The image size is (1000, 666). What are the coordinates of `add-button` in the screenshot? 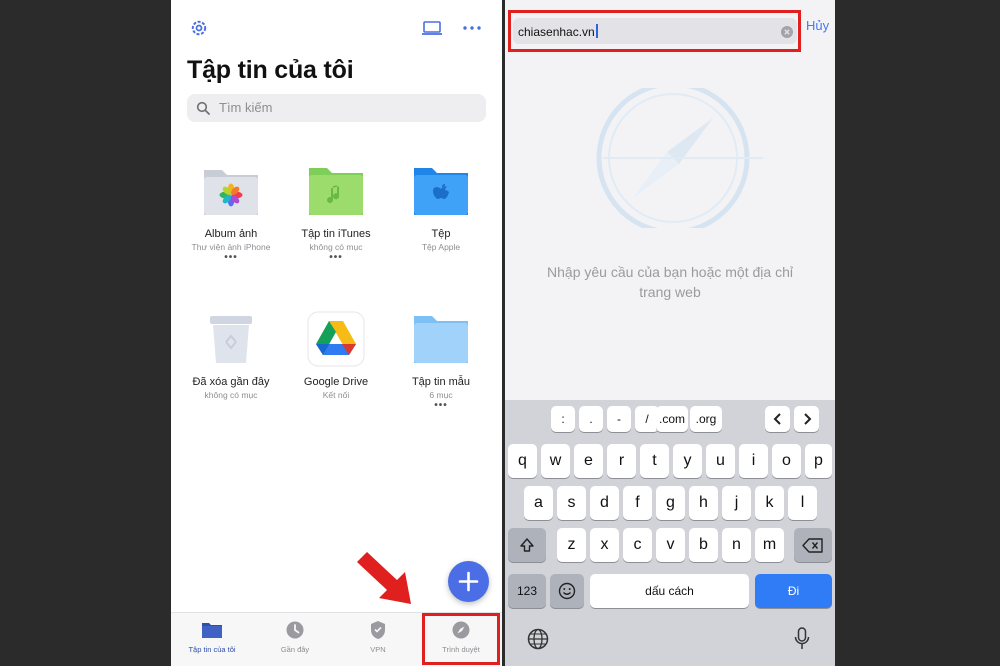 It's located at (468, 581).